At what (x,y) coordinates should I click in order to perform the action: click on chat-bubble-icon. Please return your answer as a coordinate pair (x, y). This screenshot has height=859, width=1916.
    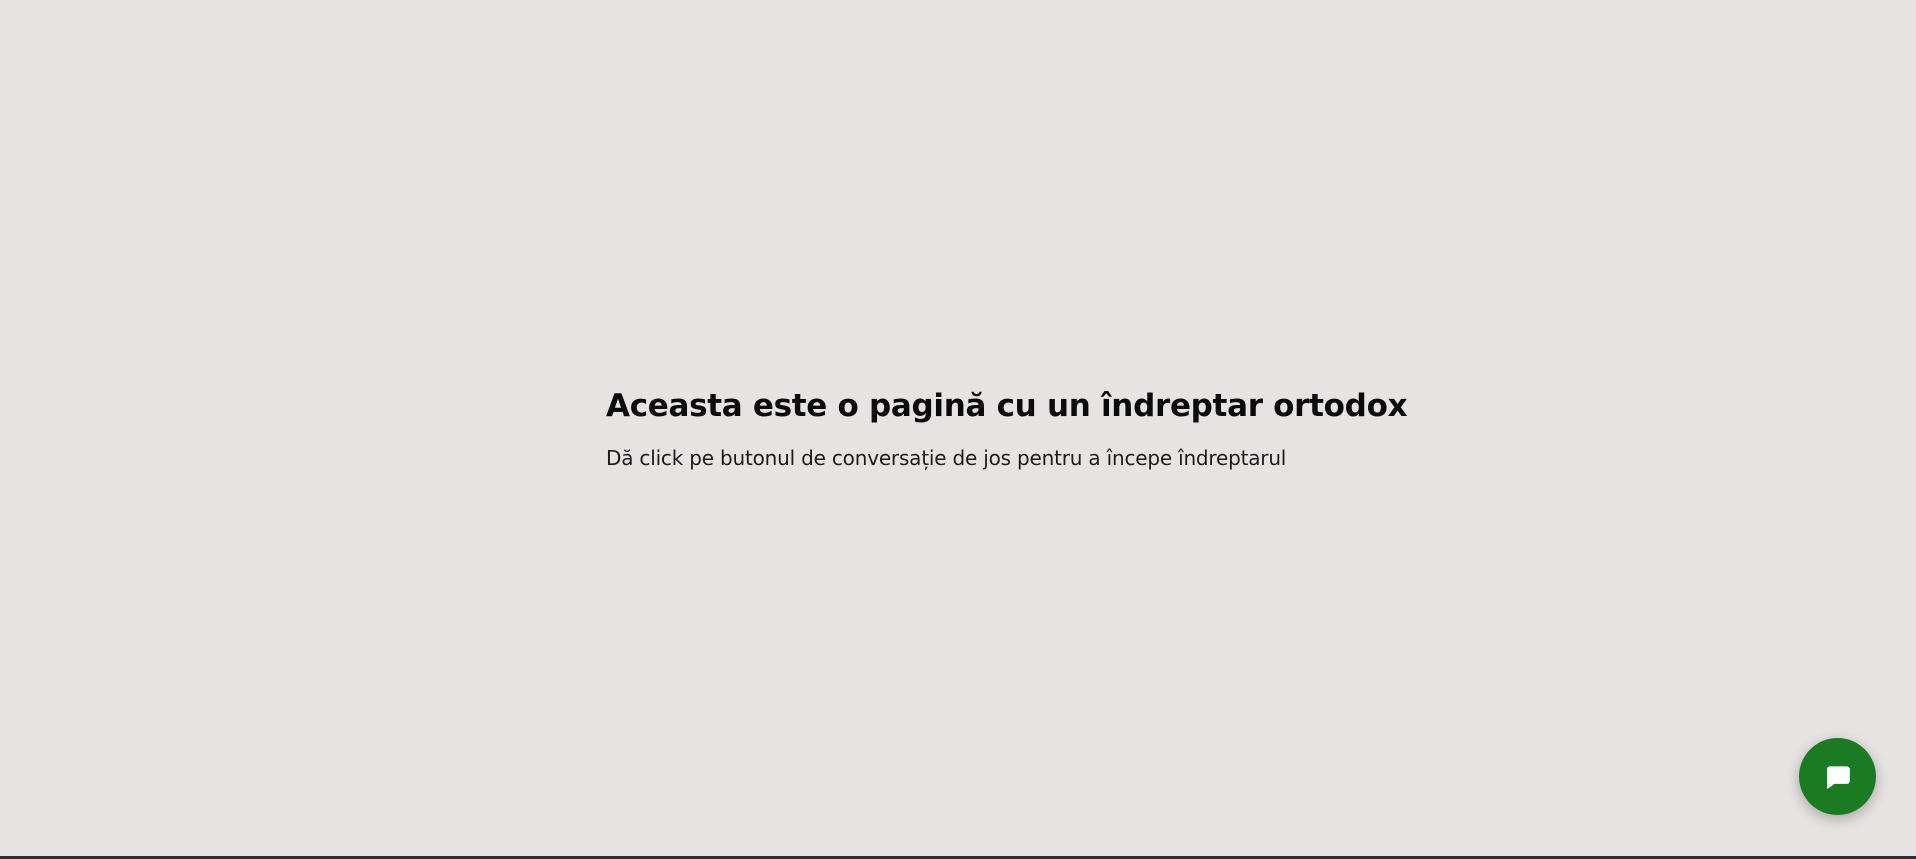
    Looking at the image, I should click on (1838, 777).